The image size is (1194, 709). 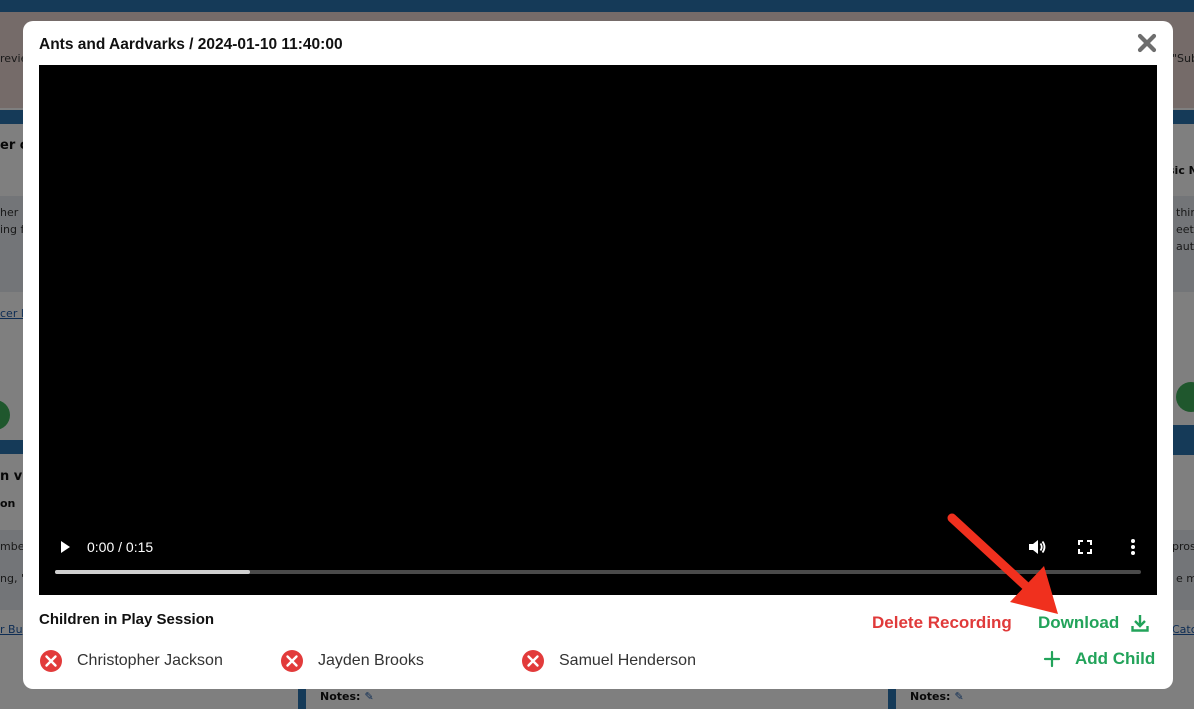 What do you see at coordinates (120, 547) in the screenshot?
I see `video-time: 0:00 / 0:15` at bounding box center [120, 547].